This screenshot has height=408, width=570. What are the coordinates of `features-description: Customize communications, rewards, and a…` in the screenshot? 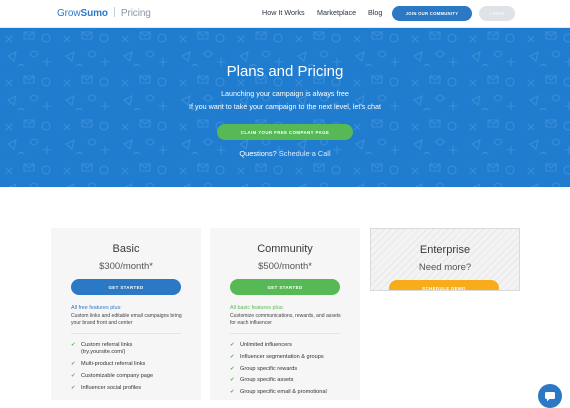 It's located at (285, 319).